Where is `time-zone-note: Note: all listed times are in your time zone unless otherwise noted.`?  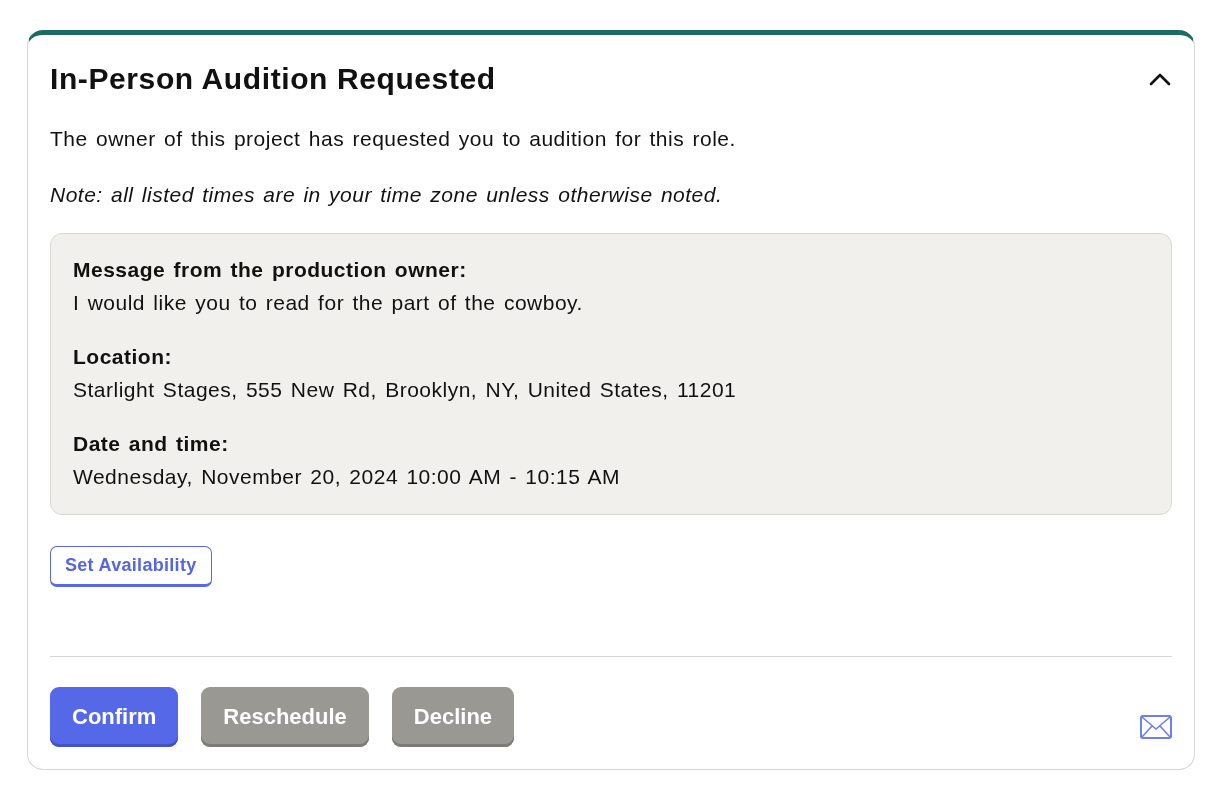
time-zone-note: Note: all listed times are in your time zone unless otherwise noted. is located at coordinates (387, 195).